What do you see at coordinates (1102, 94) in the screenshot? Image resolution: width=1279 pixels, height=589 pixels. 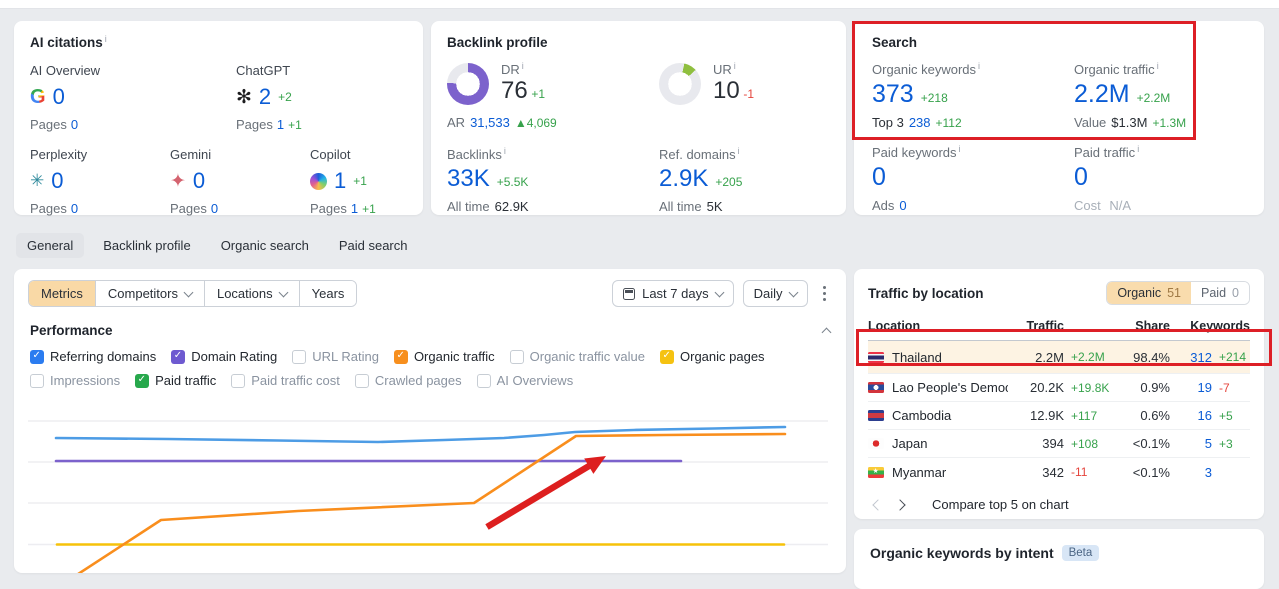 I see `organic-traffic-value: 2.2M` at bounding box center [1102, 94].